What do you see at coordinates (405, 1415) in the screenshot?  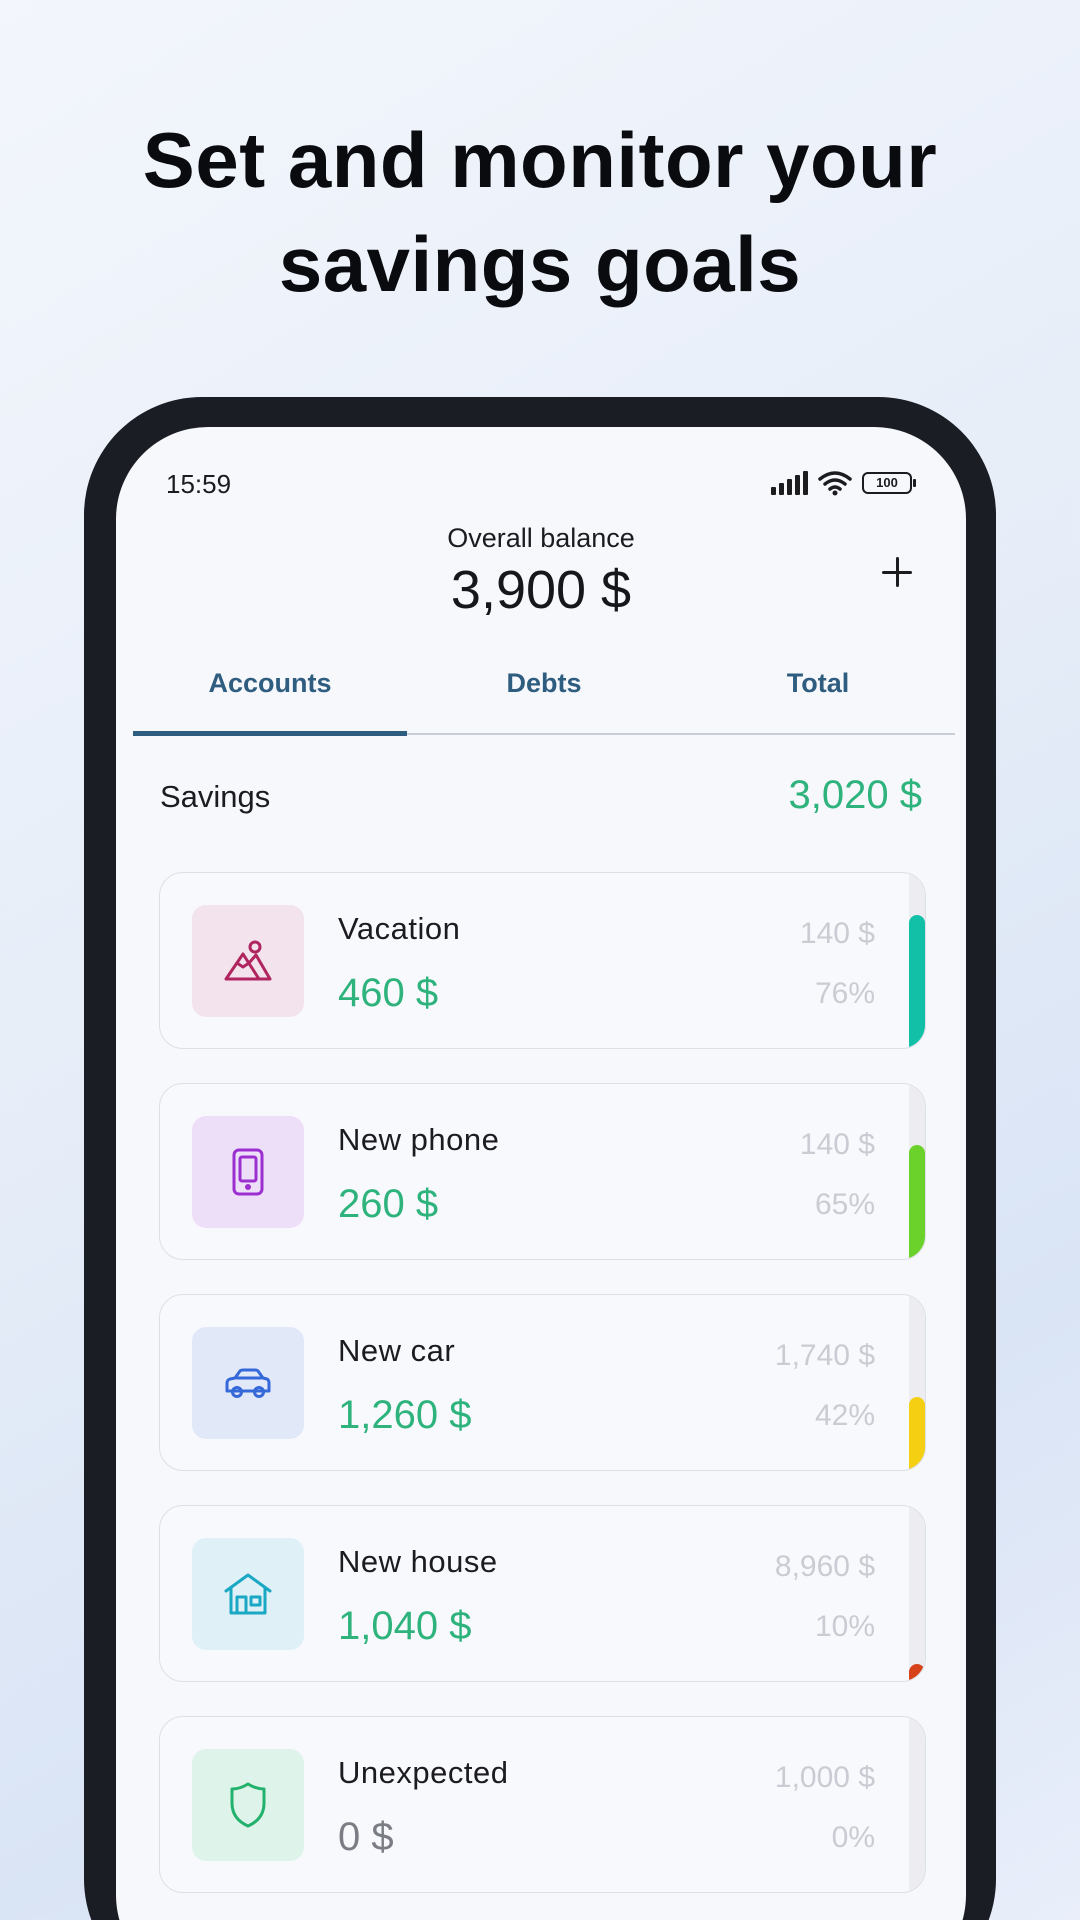 I see `goal-saved: 1,260 $` at bounding box center [405, 1415].